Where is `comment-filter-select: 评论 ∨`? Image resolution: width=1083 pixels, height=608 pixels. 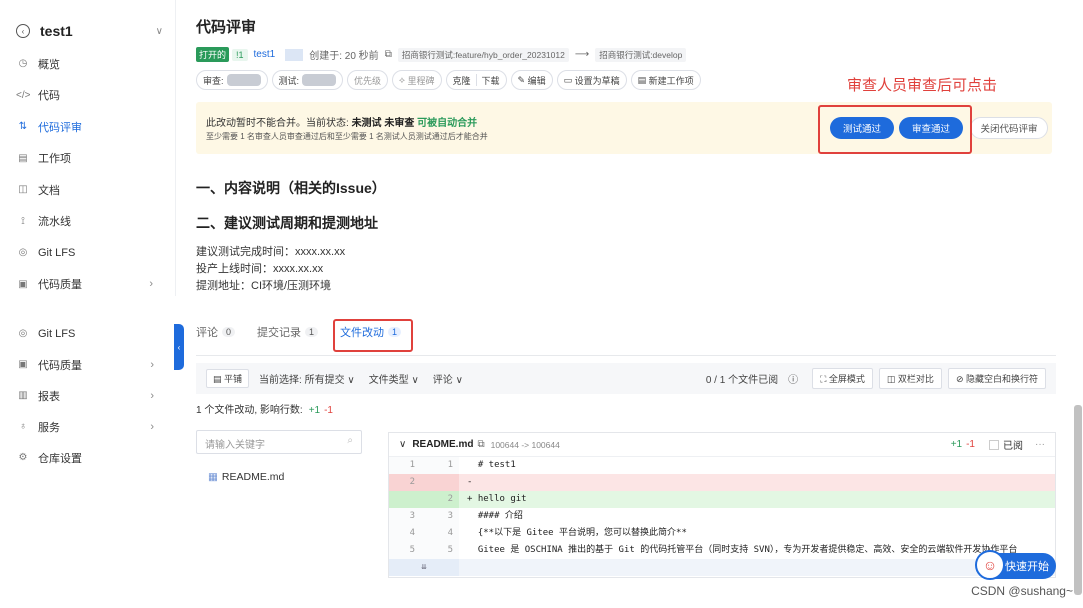 comment-filter-select: 评论 ∨ is located at coordinates (448, 378).